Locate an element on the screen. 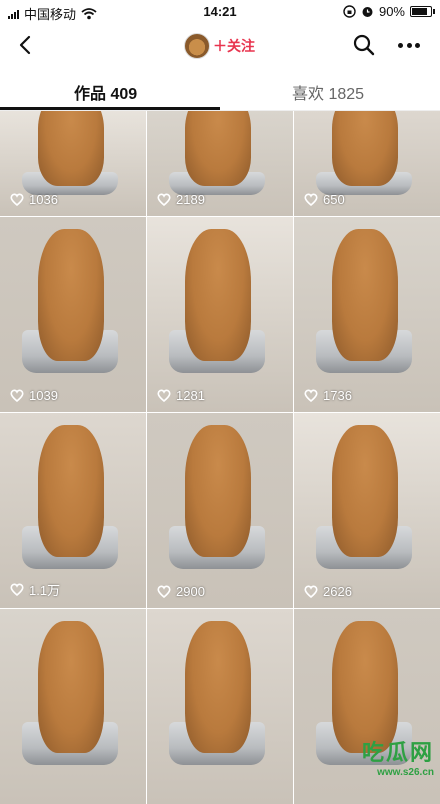 Image resolution: width=440 pixels, height=804 pixels. like-count: 650 is located at coordinates (324, 199).